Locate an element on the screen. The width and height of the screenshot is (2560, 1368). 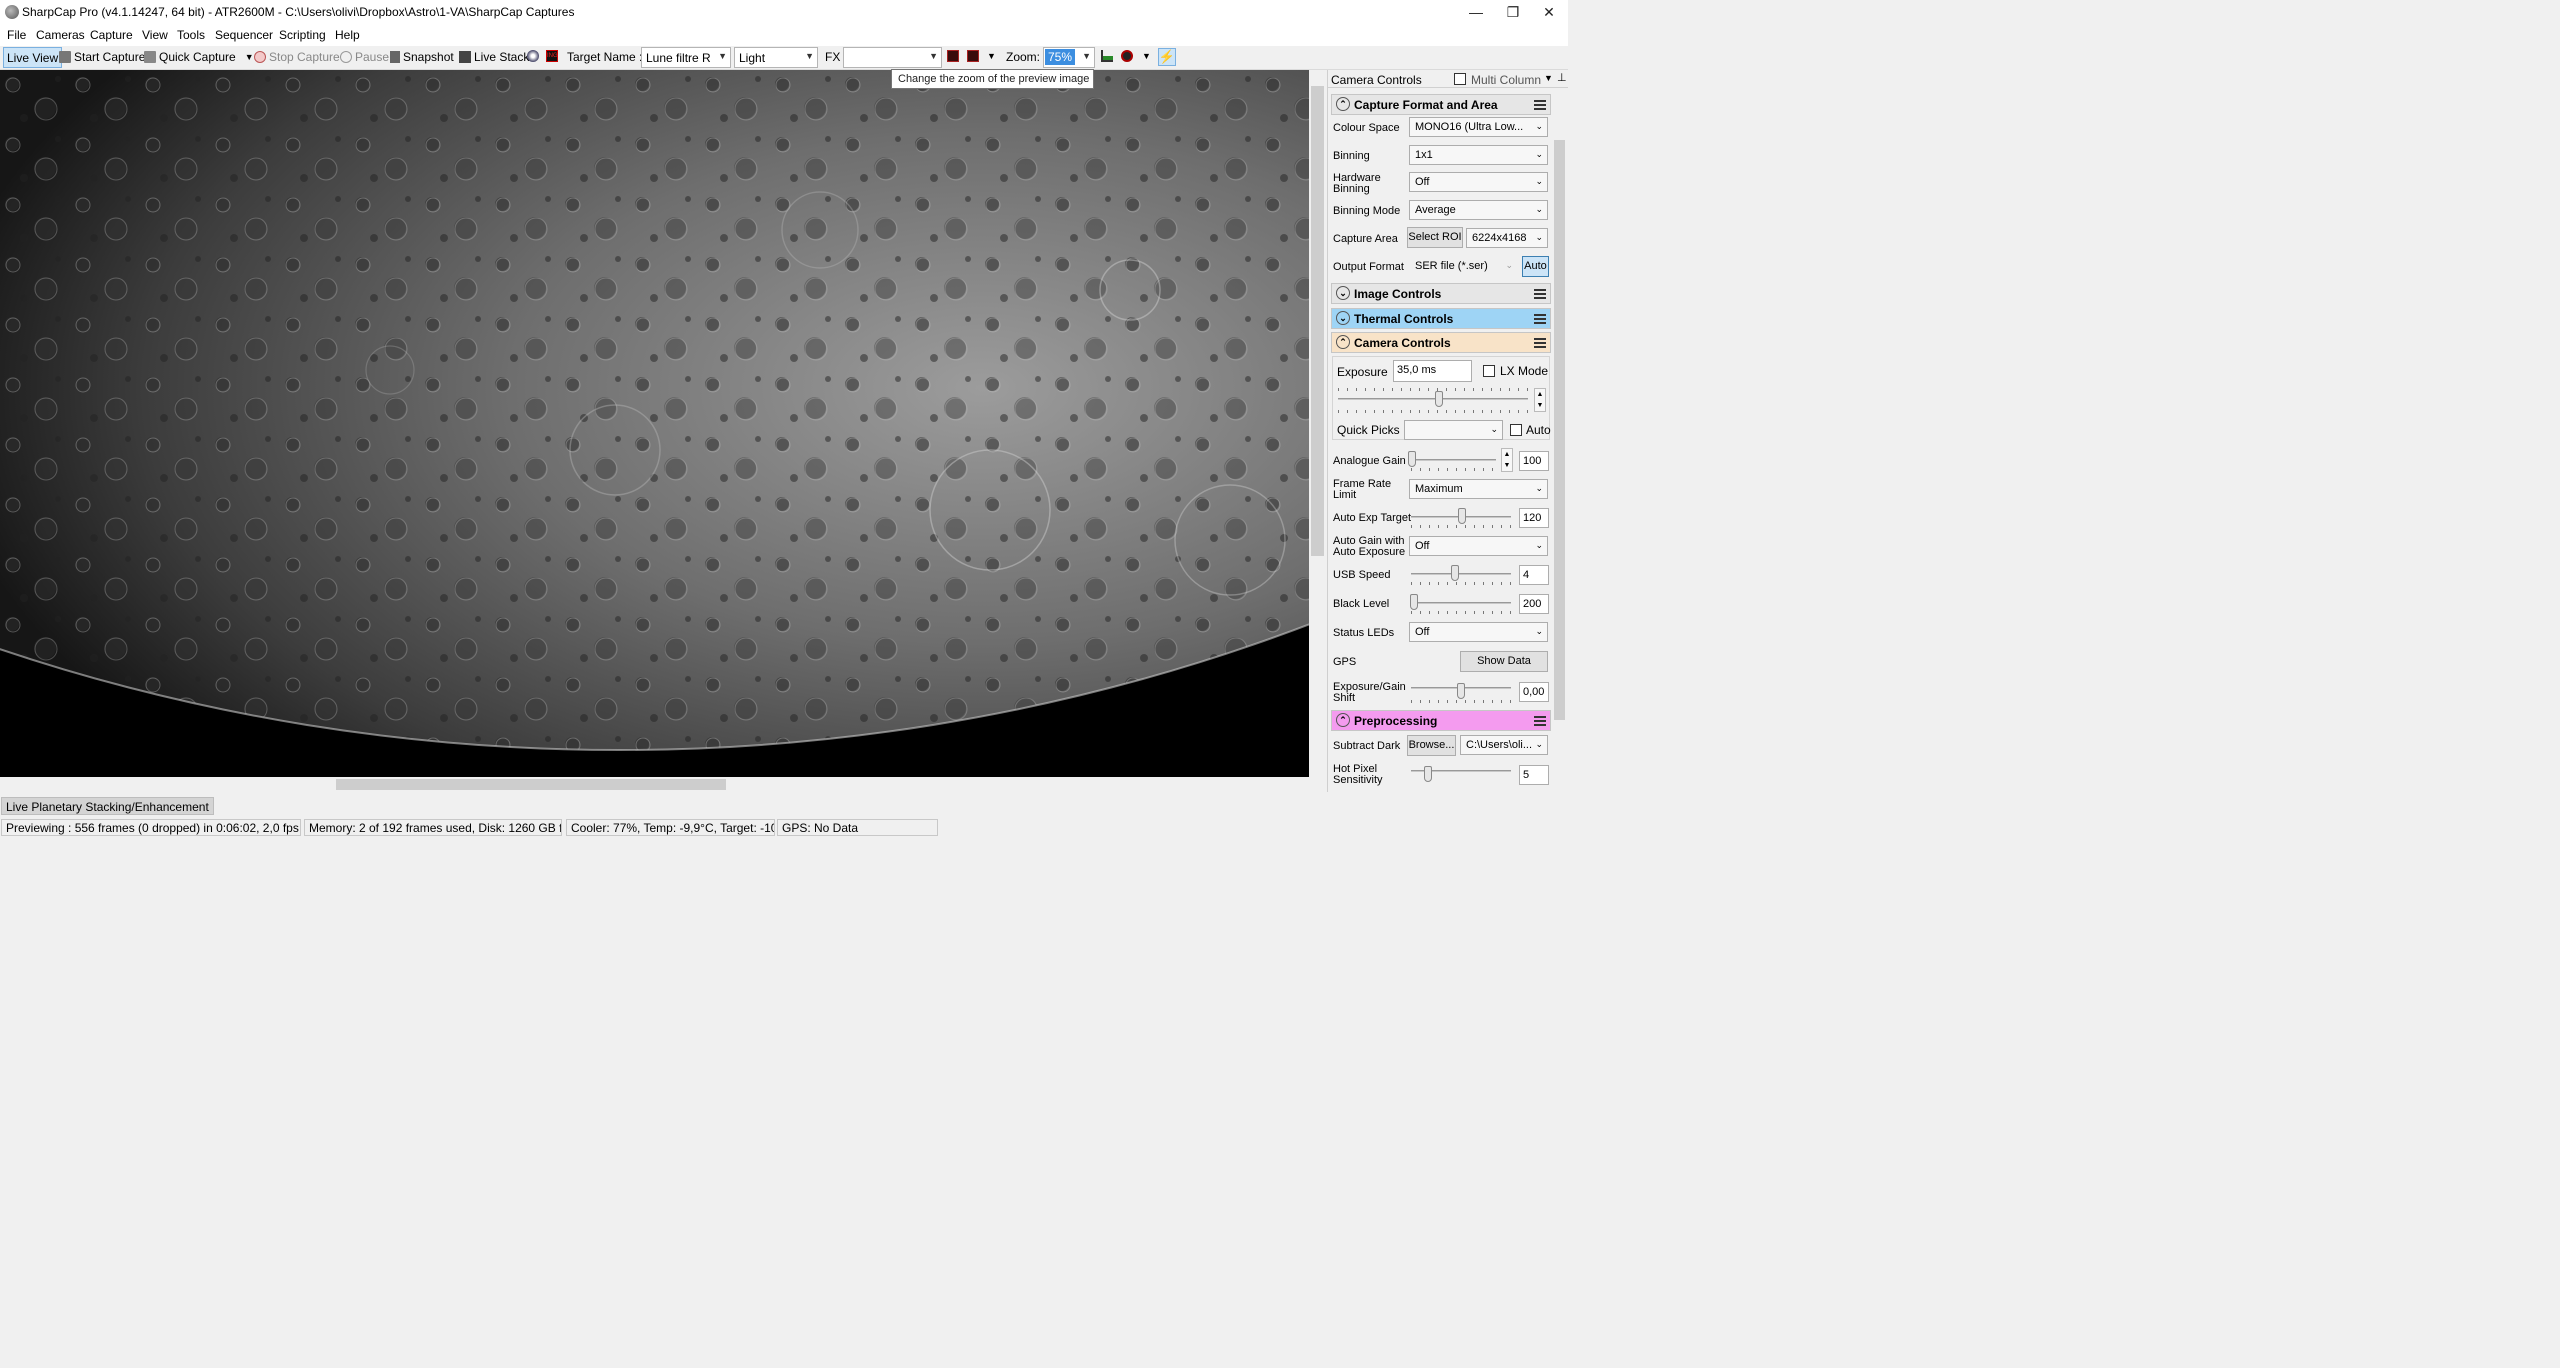
stop-capture-button: Stop Capture is located at coordinates (297, 57).